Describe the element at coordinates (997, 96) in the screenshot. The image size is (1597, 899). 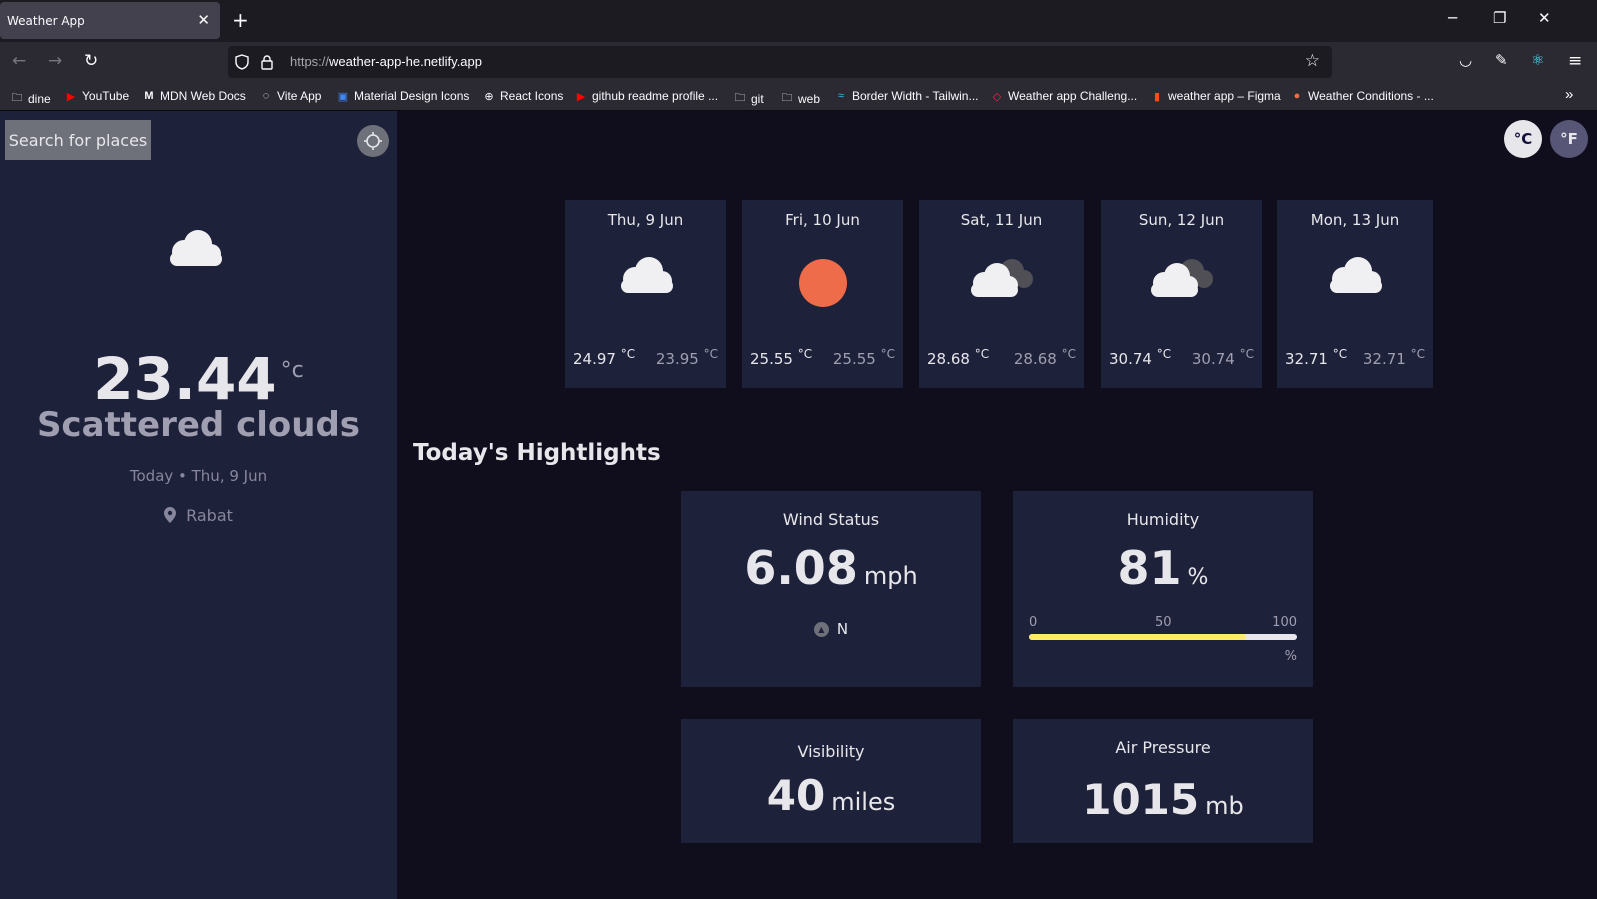
I see `devchallenges-icon: ◇` at that location.